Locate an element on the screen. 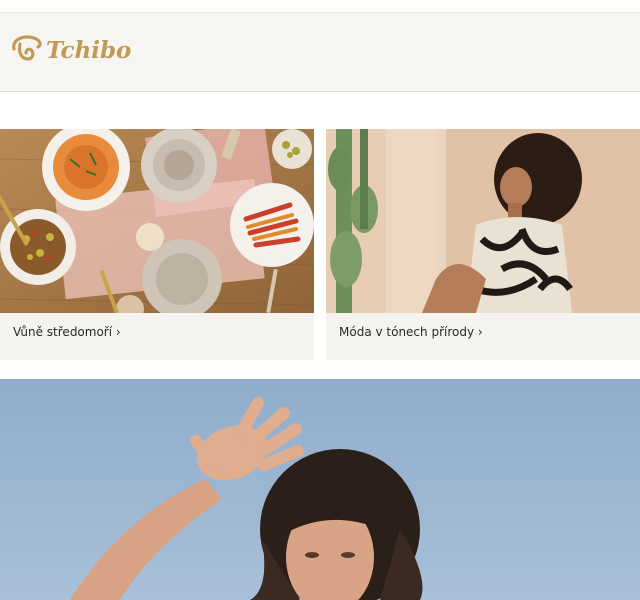 The image size is (640, 600). tchibo-logo: Tchibo is located at coordinates (72, 49).